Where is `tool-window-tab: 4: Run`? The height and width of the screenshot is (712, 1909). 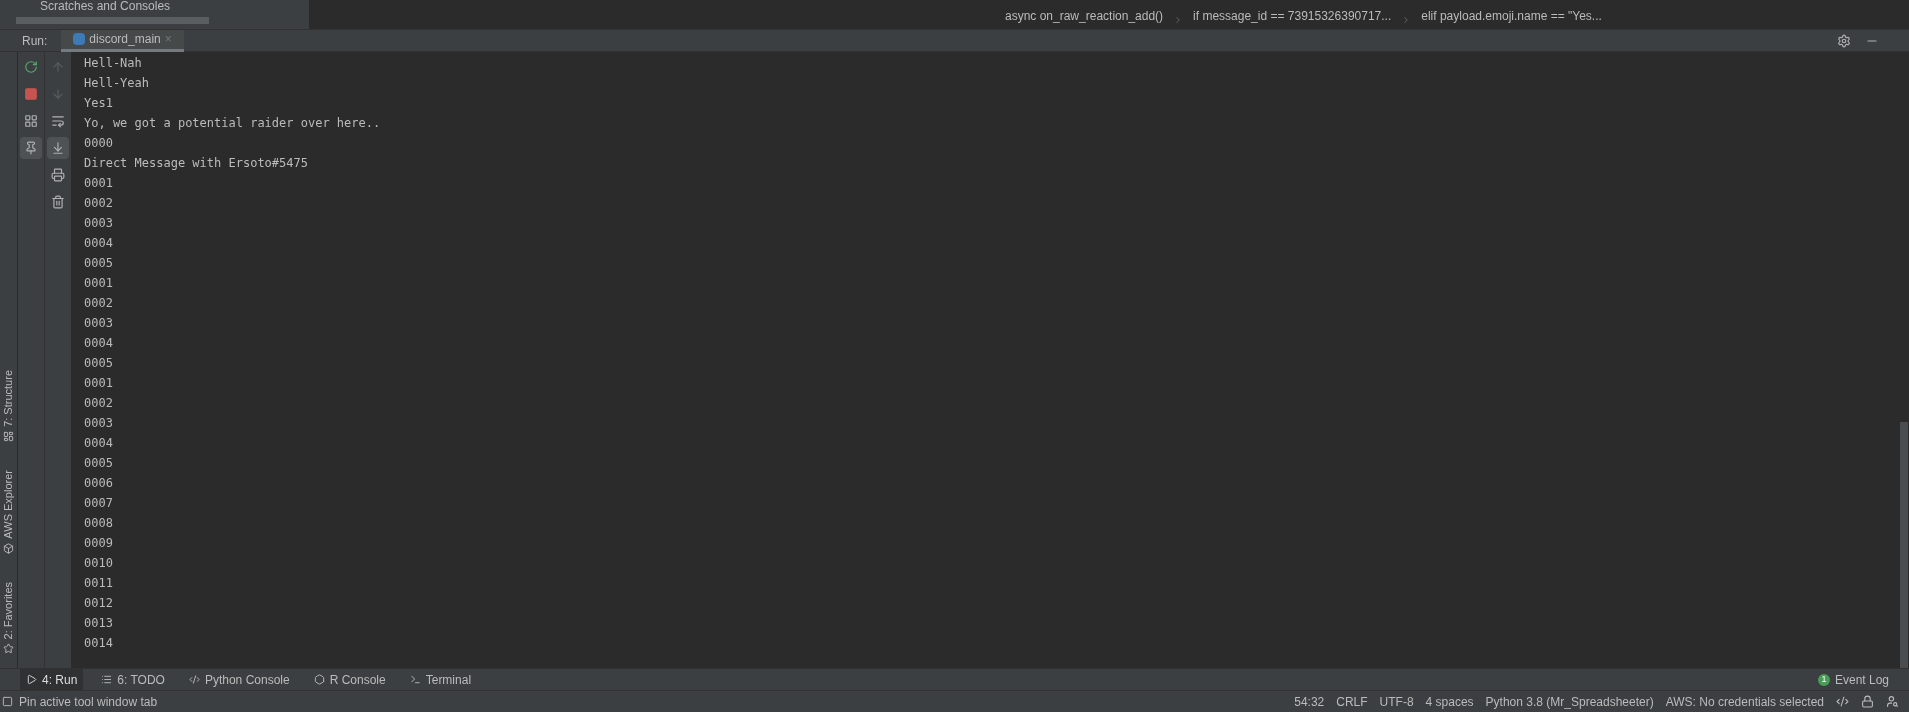
tool-window-tab: 4: Run is located at coordinates (52, 679).